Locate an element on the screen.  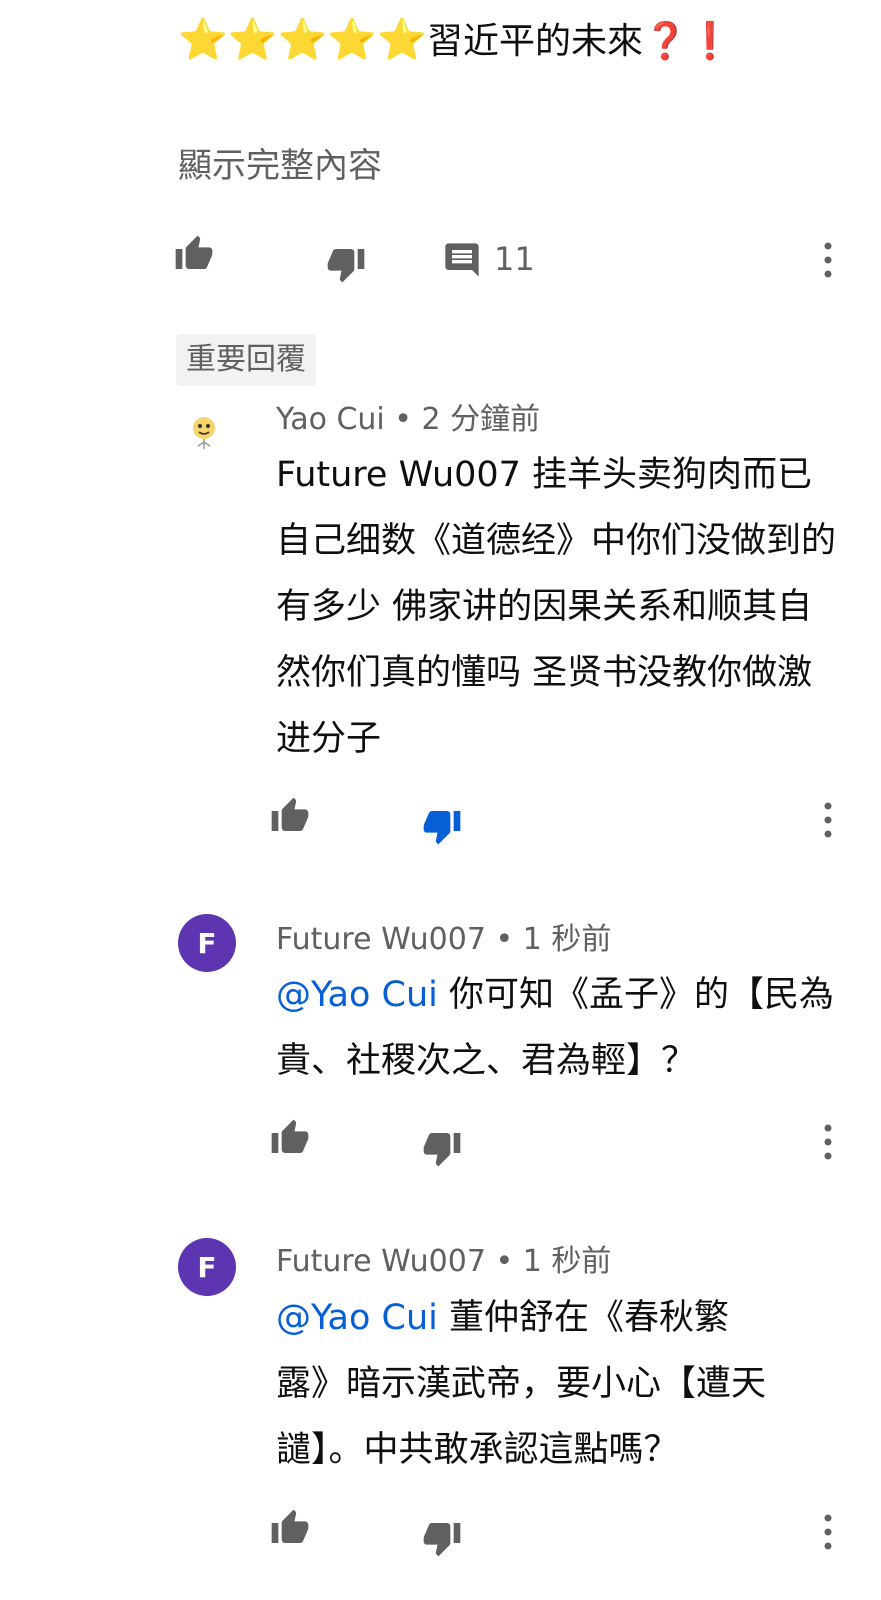
parent-text: 習近平的未來 is located at coordinates (535, 41).